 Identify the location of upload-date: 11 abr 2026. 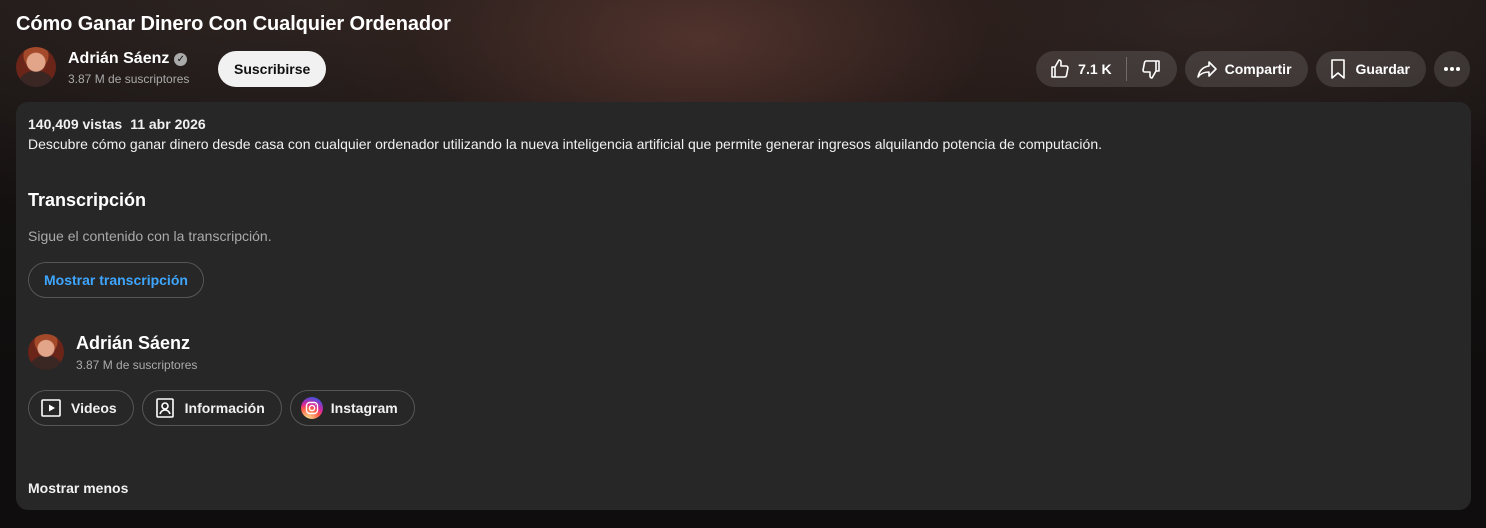
(168, 124).